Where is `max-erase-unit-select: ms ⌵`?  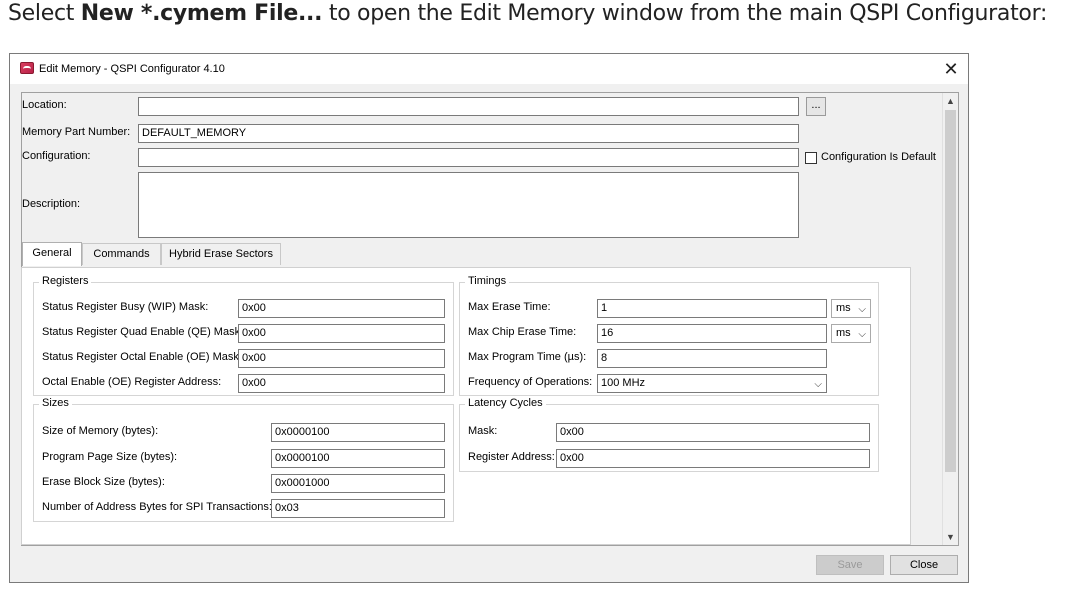
max-erase-unit-select: ms ⌵ is located at coordinates (851, 308).